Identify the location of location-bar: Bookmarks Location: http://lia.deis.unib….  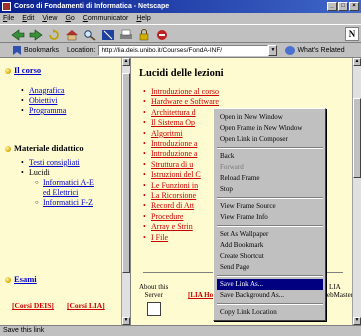
(180, 50).